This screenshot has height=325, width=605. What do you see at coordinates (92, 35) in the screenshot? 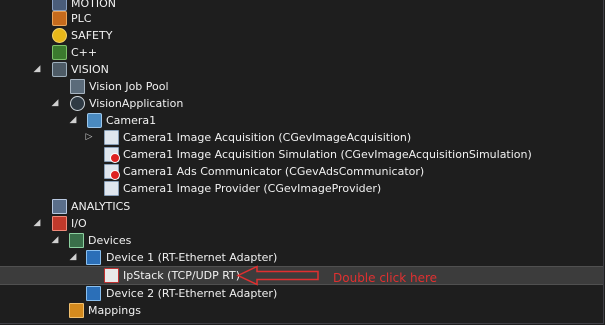
I see `tree-item-label: SAFETY` at bounding box center [92, 35].